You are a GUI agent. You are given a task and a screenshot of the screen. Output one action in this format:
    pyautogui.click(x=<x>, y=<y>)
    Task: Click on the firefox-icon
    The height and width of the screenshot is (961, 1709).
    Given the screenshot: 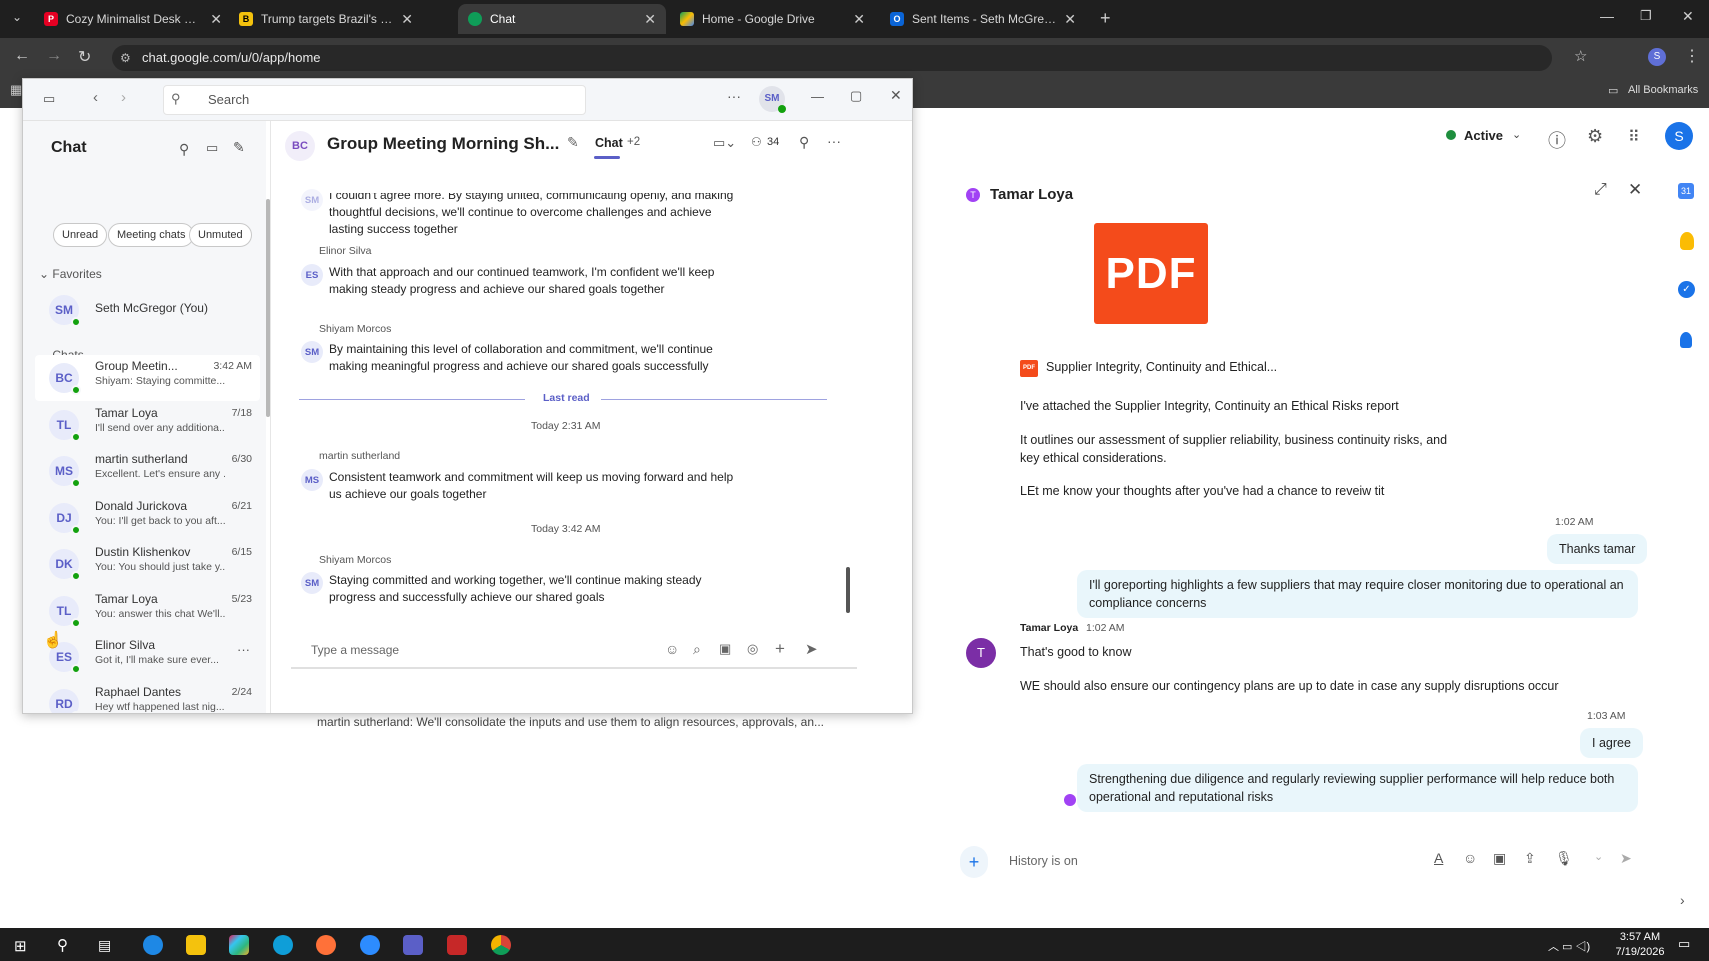 What is the action you would take?
    pyautogui.click(x=326, y=945)
    